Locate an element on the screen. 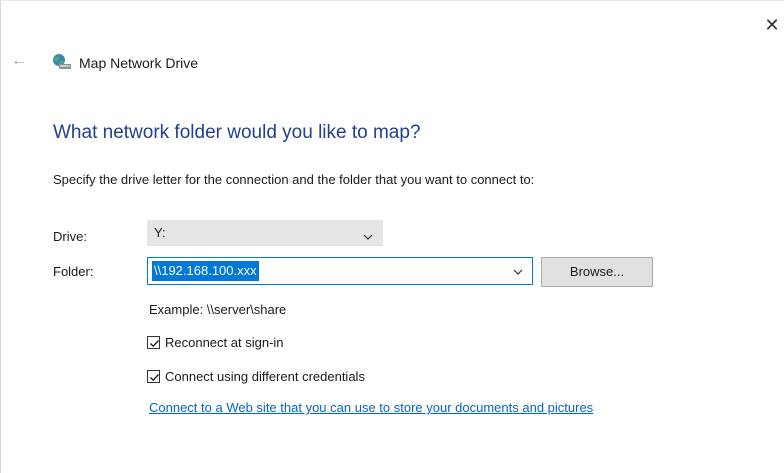 The image size is (784, 473). credentials-label: Connect using different credentials is located at coordinates (265, 376).